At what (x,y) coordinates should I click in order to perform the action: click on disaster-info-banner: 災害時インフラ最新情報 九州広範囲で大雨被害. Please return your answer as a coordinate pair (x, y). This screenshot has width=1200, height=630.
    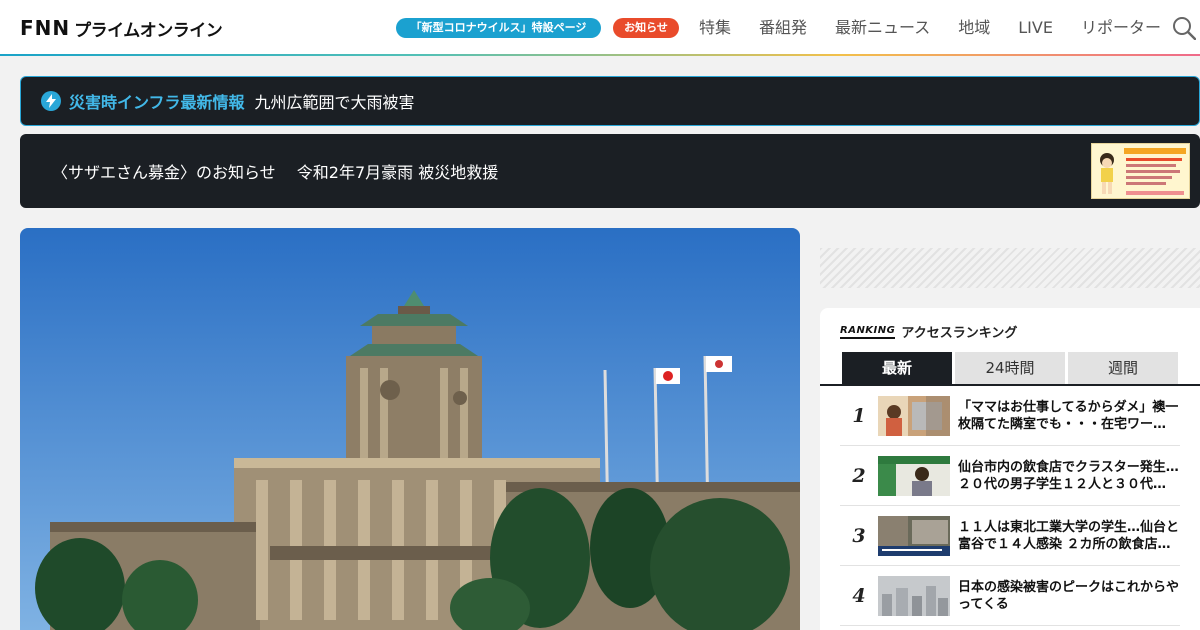
    Looking at the image, I should click on (610, 101).